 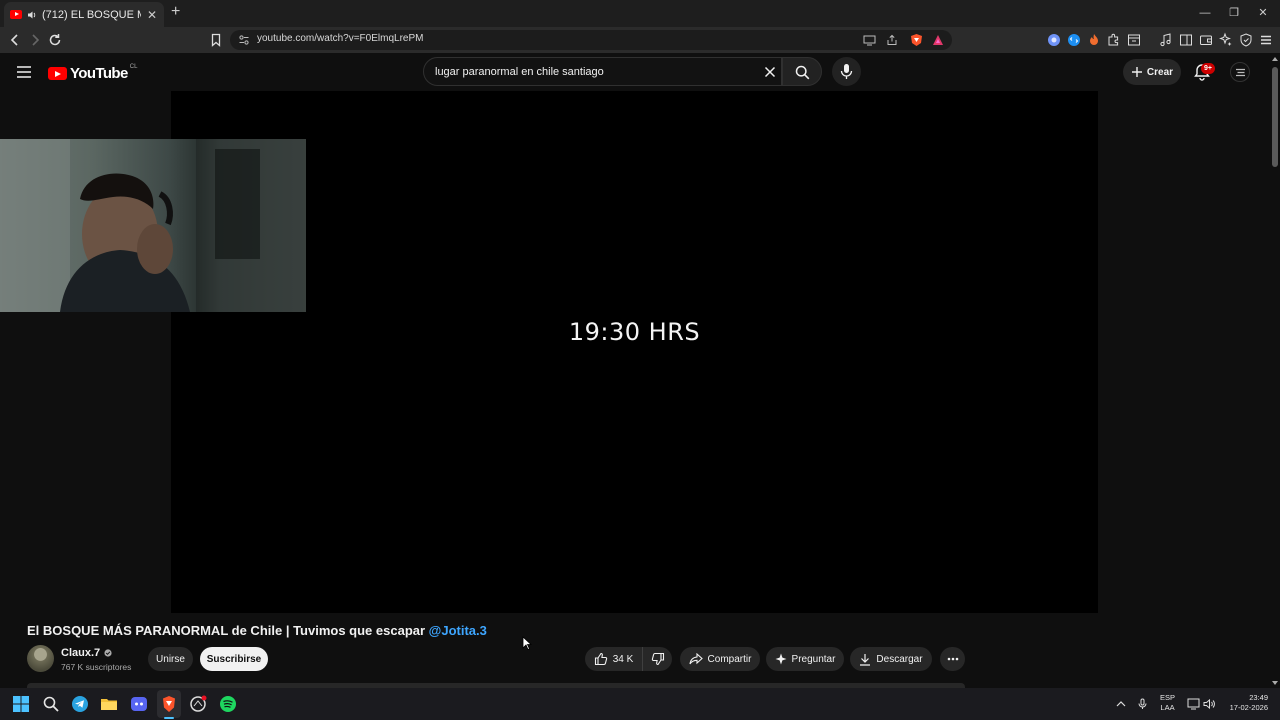 What do you see at coordinates (519, 72) in the screenshot?
I see `search-query-text: lugar paranormal en chile santiago` at bounding box center [519, 72].